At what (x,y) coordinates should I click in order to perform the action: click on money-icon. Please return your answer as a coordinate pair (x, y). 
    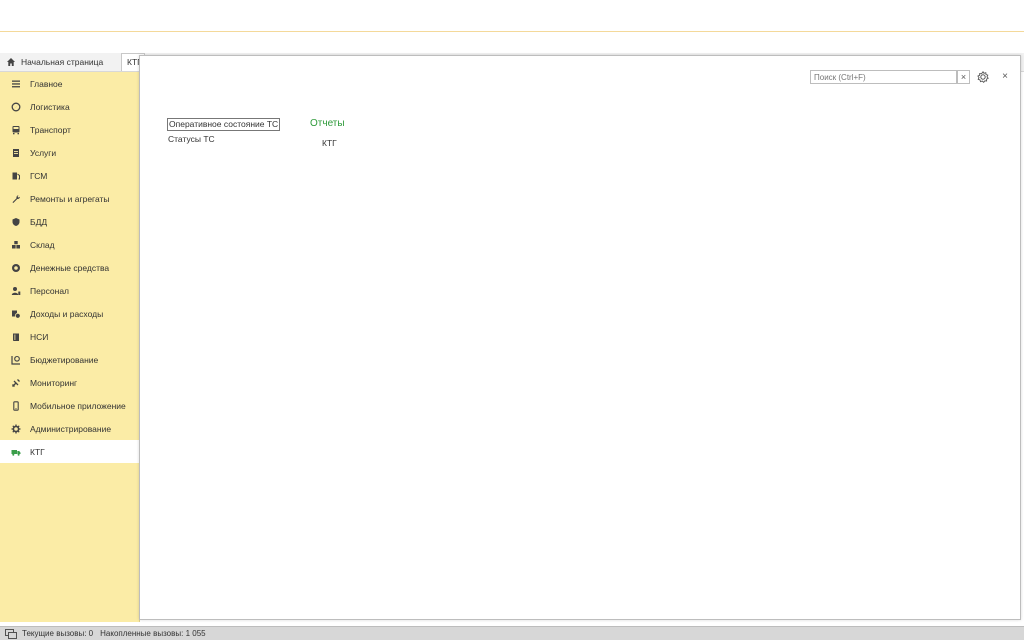
    Looking at the image, I should click on (16, 314).